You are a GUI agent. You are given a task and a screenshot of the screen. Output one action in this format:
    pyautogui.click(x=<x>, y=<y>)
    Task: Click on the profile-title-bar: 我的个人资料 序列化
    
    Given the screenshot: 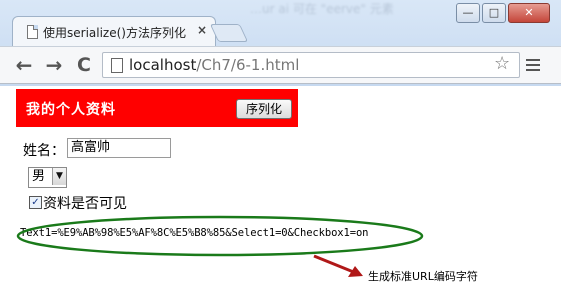 What is the action you would take?
    pyautogui.click(x=157, y=108)
    